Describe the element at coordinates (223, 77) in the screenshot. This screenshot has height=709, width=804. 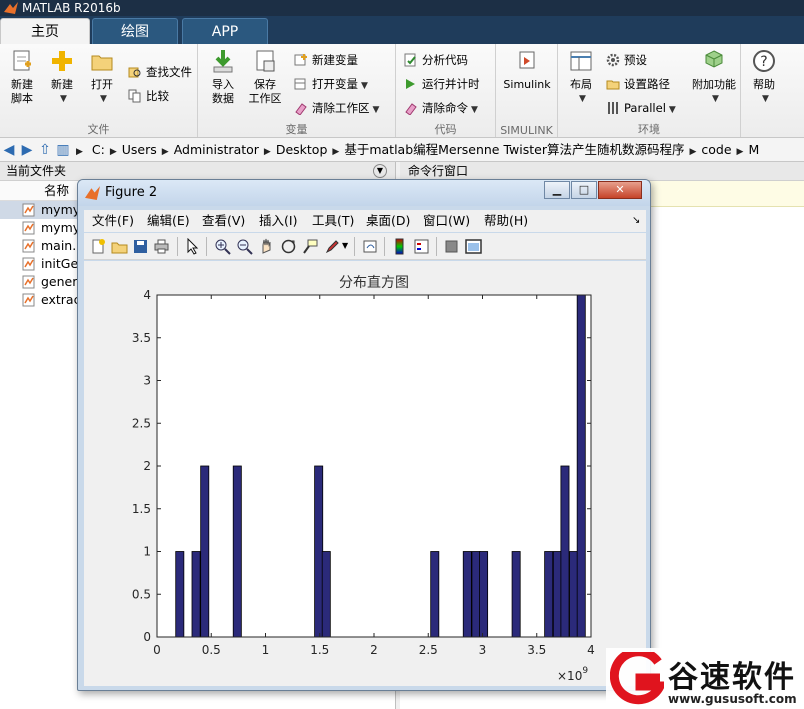
I see `import-data-button: 导入 数据` at that location.